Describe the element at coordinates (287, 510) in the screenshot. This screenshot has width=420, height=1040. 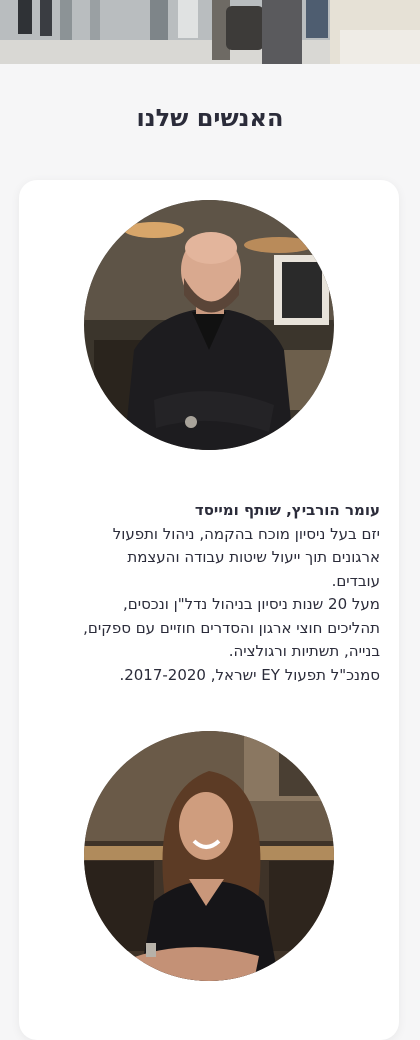
I see `person-name-title: עומר הורביץ, שותף ומייסד` at that location.